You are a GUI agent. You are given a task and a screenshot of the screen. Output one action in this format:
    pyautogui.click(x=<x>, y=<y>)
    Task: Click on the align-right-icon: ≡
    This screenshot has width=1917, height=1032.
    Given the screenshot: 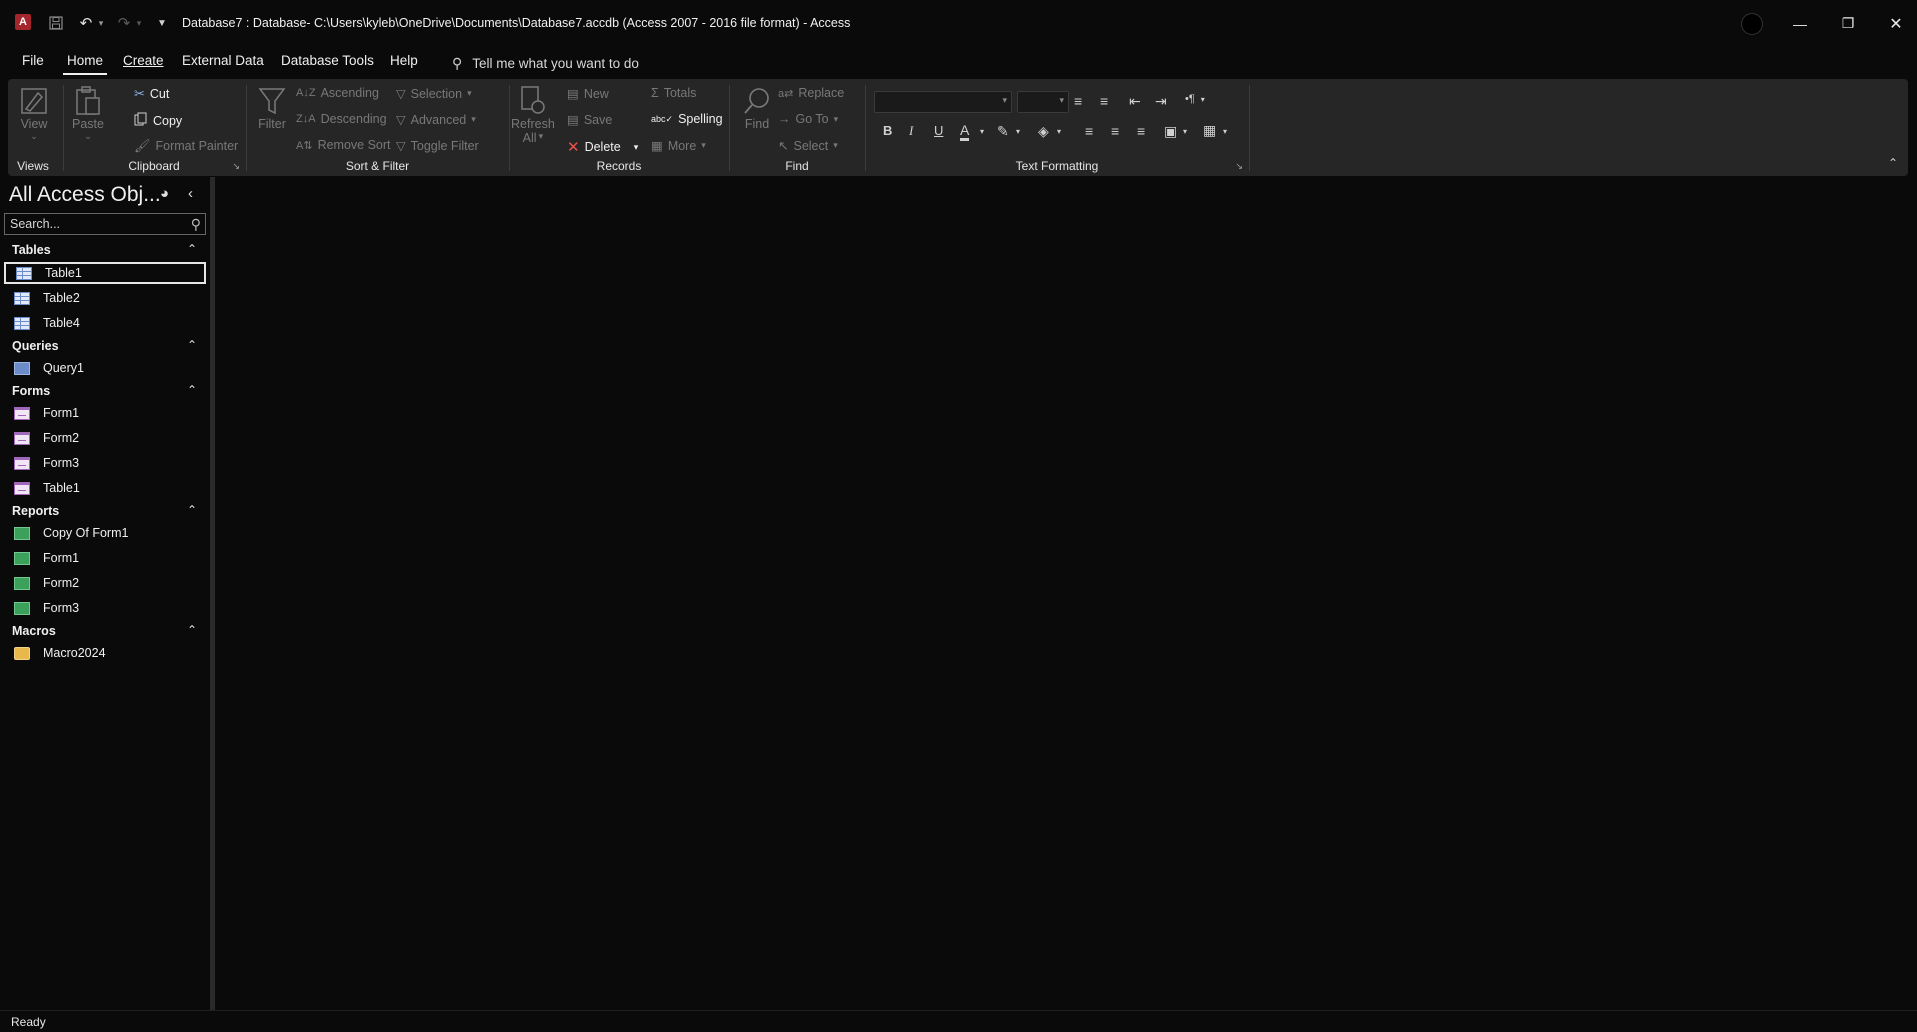 What is the action you would take?
    pyautogui.click(x=1141, y=131)
    